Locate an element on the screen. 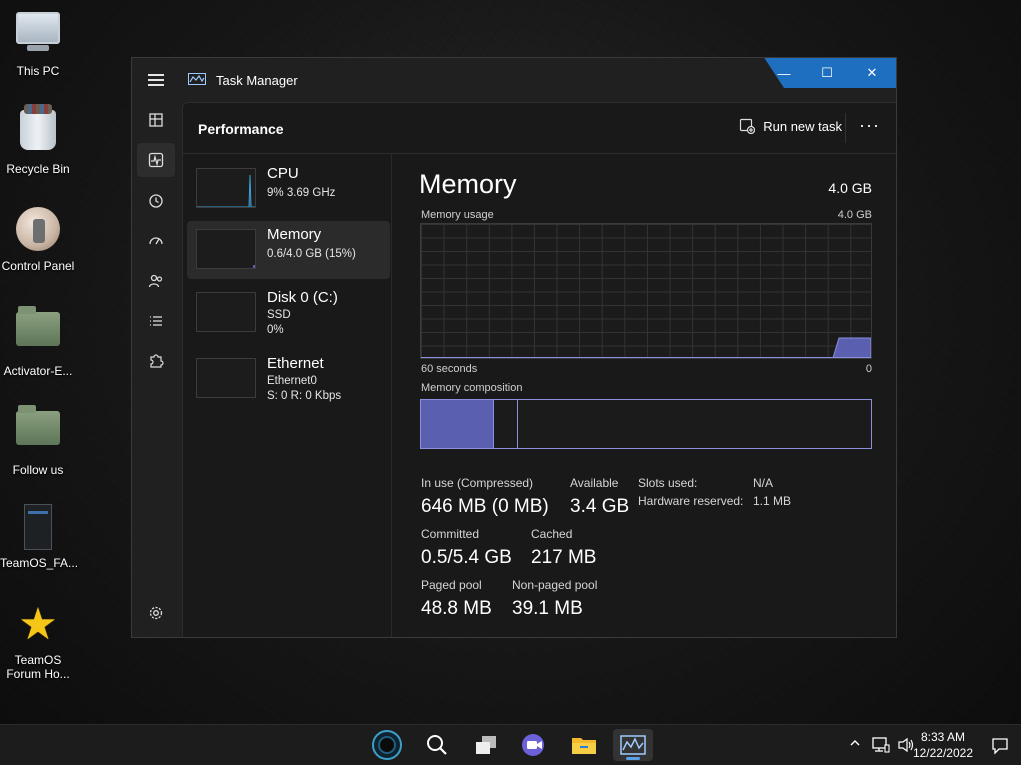  perf-item-disk: Disk 0 (C:) SSD 0% is located at coordinates (288, 313).